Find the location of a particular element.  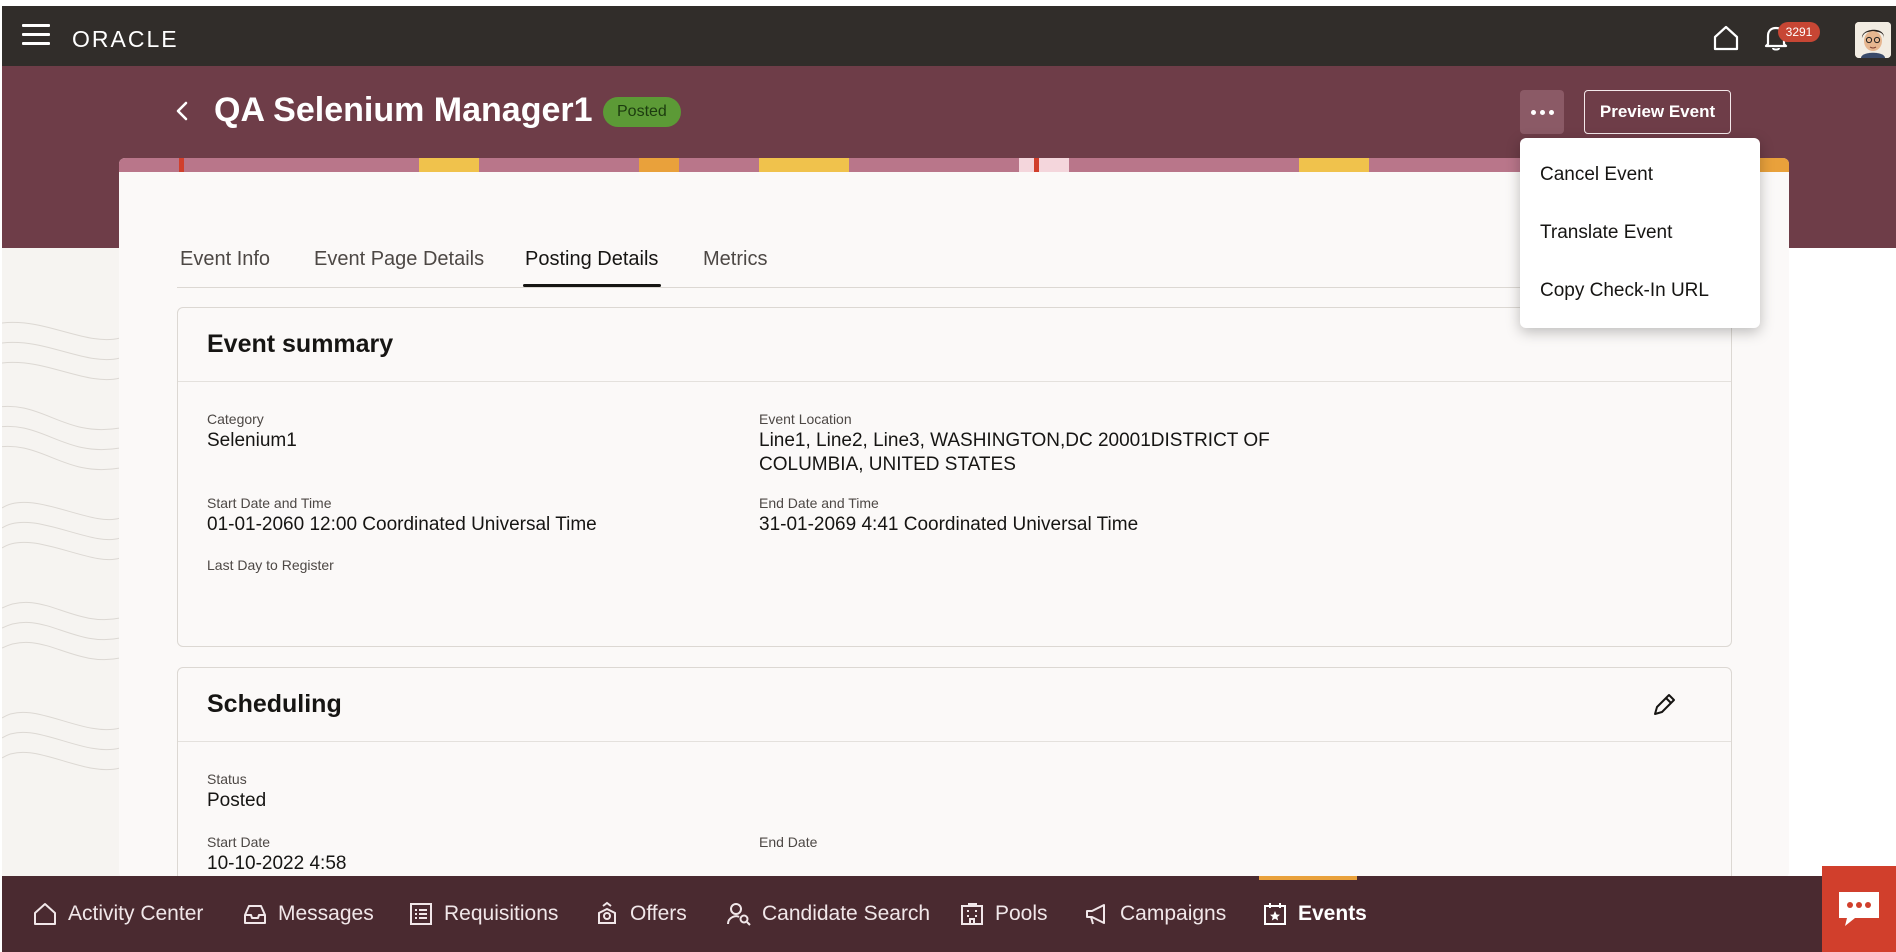

tab-event-info: Event Info is located at coordinates (225, 259).